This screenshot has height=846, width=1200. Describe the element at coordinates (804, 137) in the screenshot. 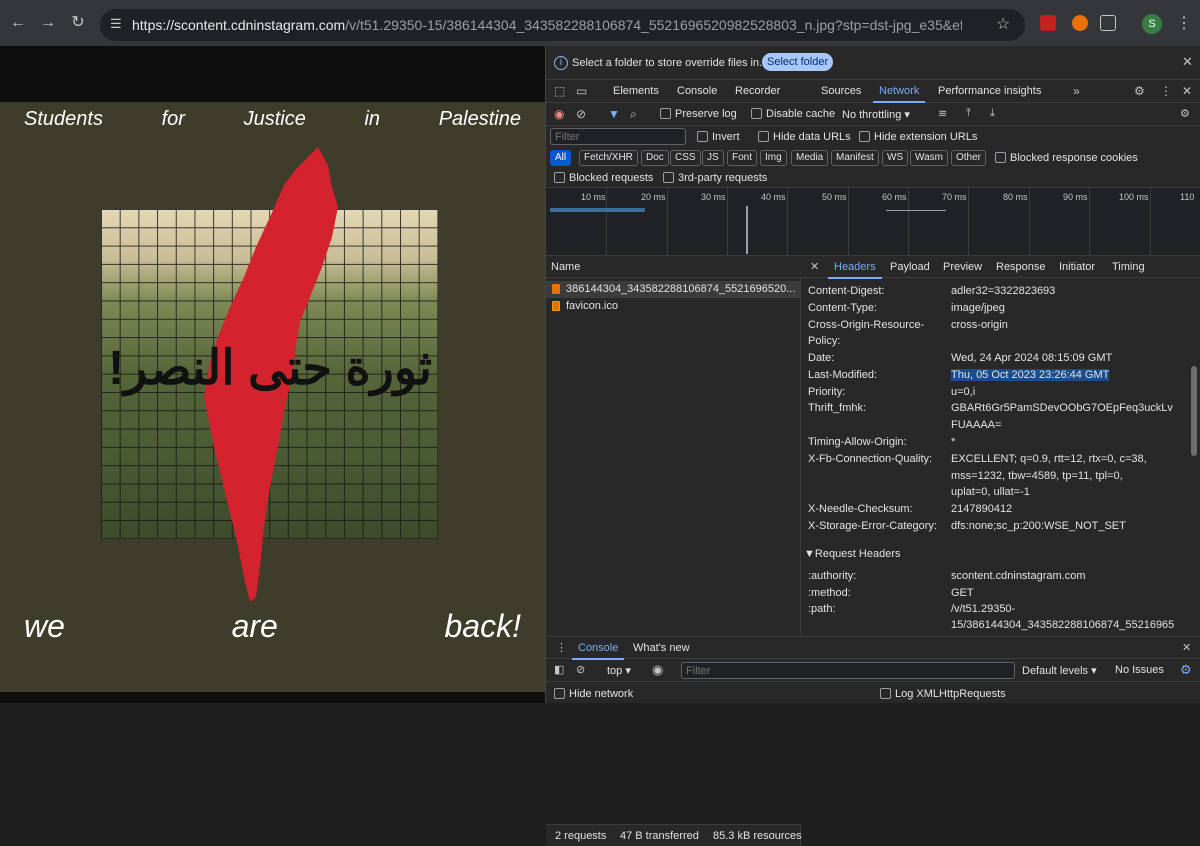

I see `hide-data-urls-checkbox: Hide data URLs` at that location.